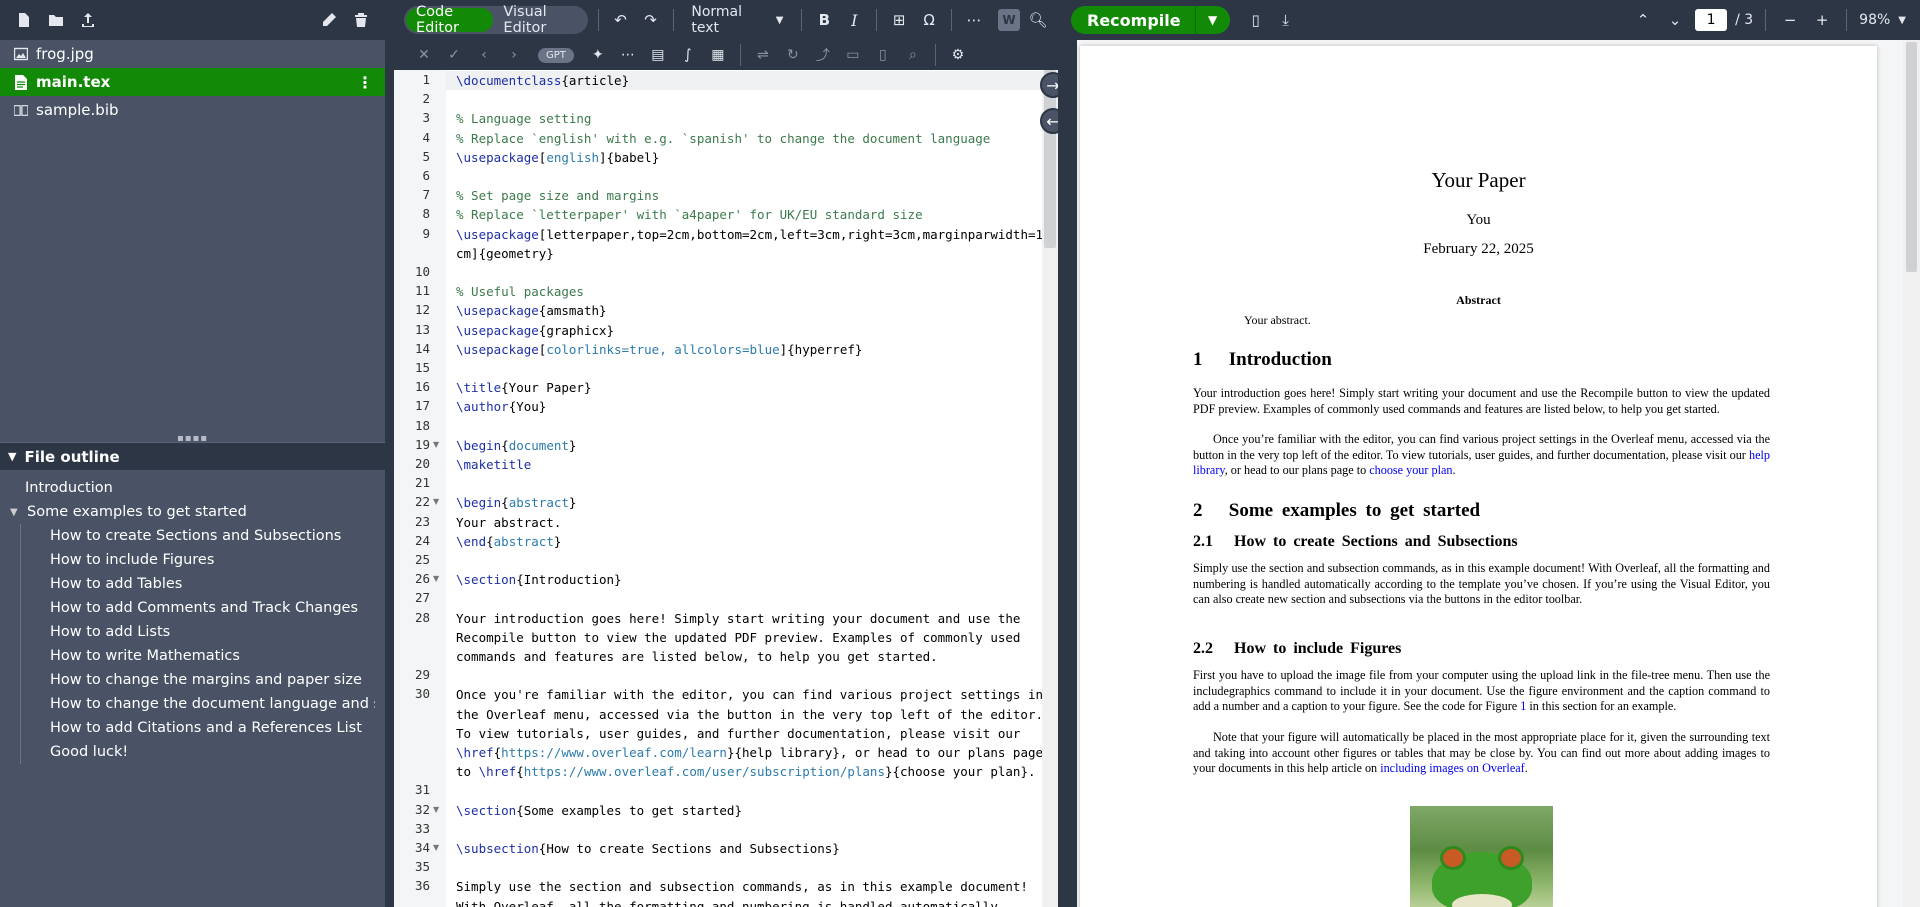 This screenshot has height=907, width=1920. What do you see at coordinates (1911, 157) in the screenshot?
I see `pdf-scrollbar-thumb` at bounding box center [1911, 157].